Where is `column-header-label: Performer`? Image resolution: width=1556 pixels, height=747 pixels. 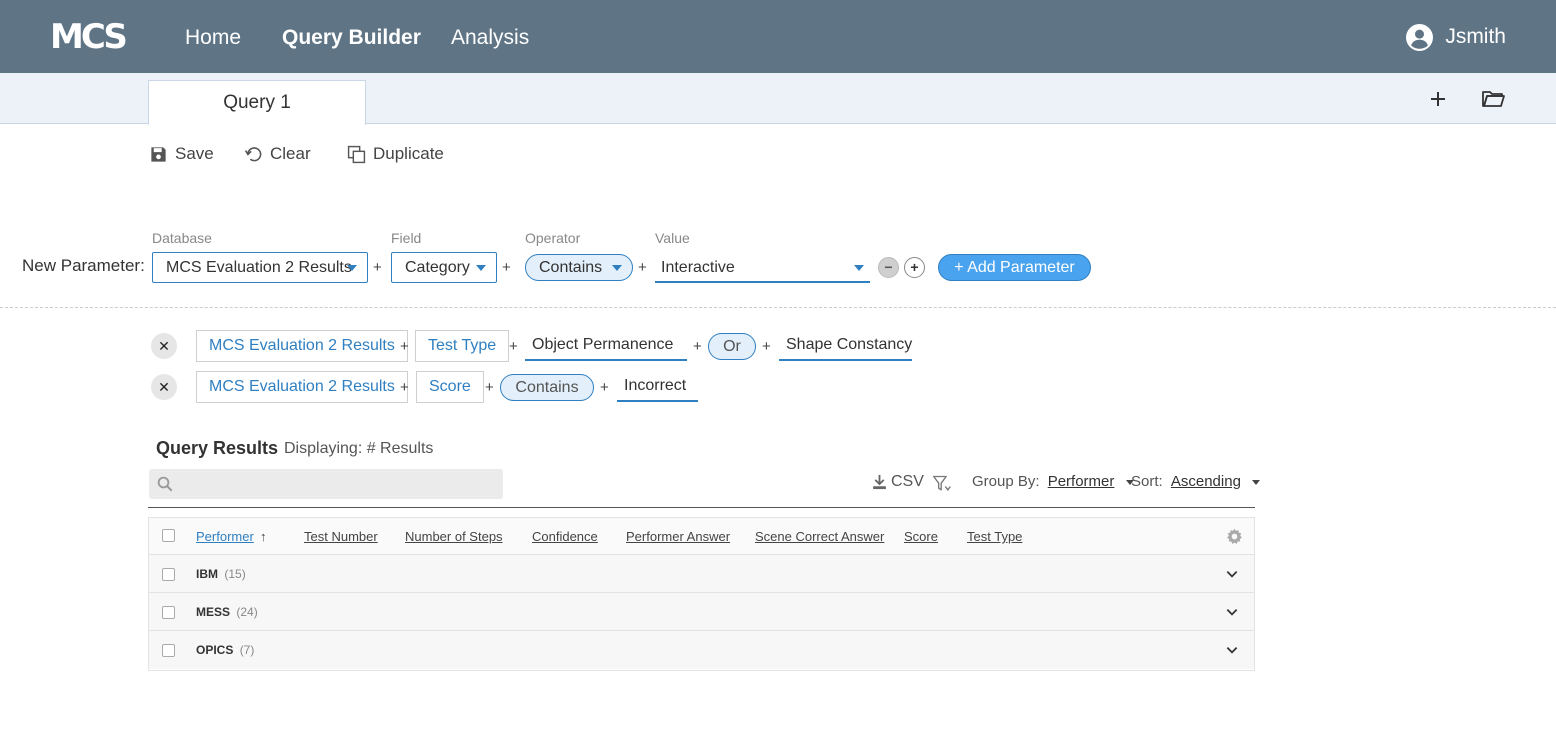 column-header-label: Performer is located at coordinates (225, 536).